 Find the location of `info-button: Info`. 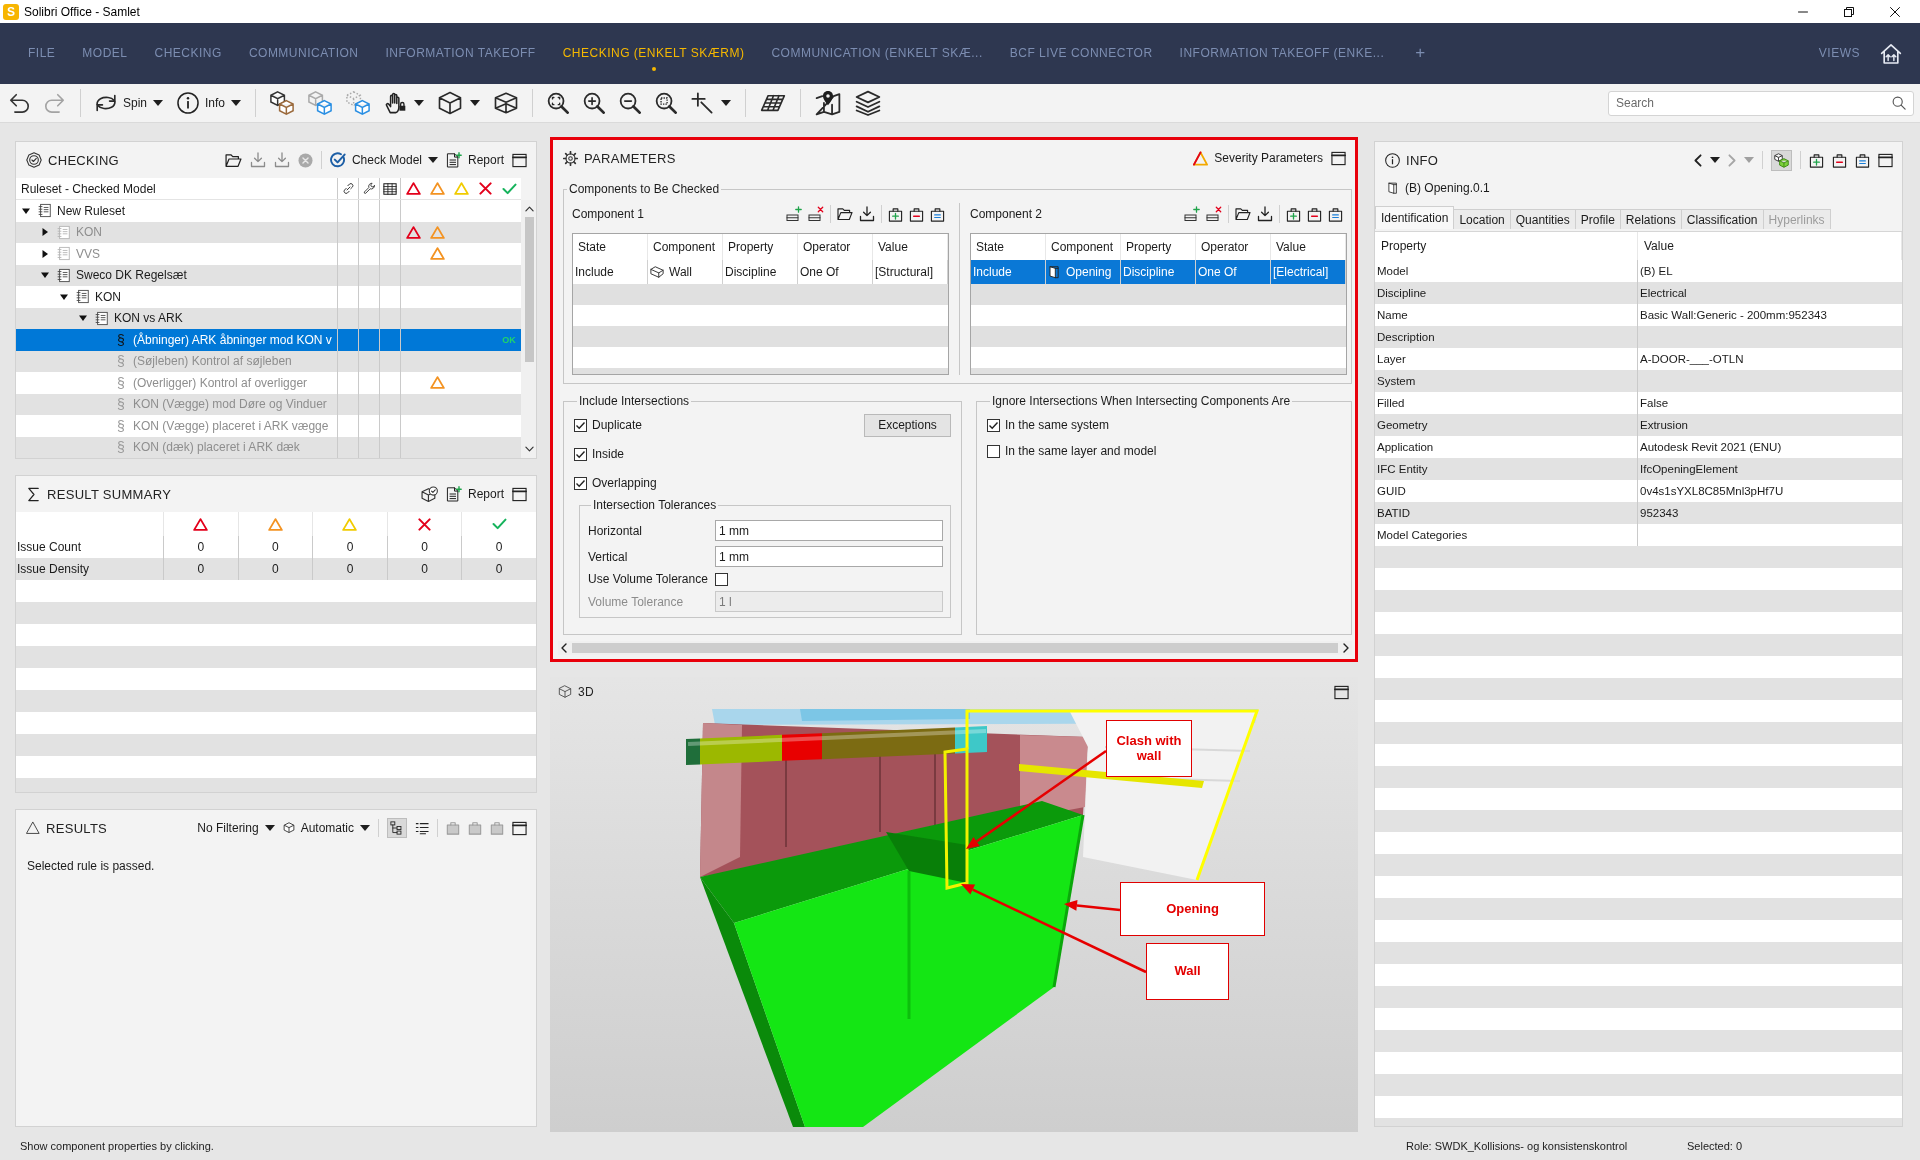

info-button: Info is located at coordinates (209, 103).